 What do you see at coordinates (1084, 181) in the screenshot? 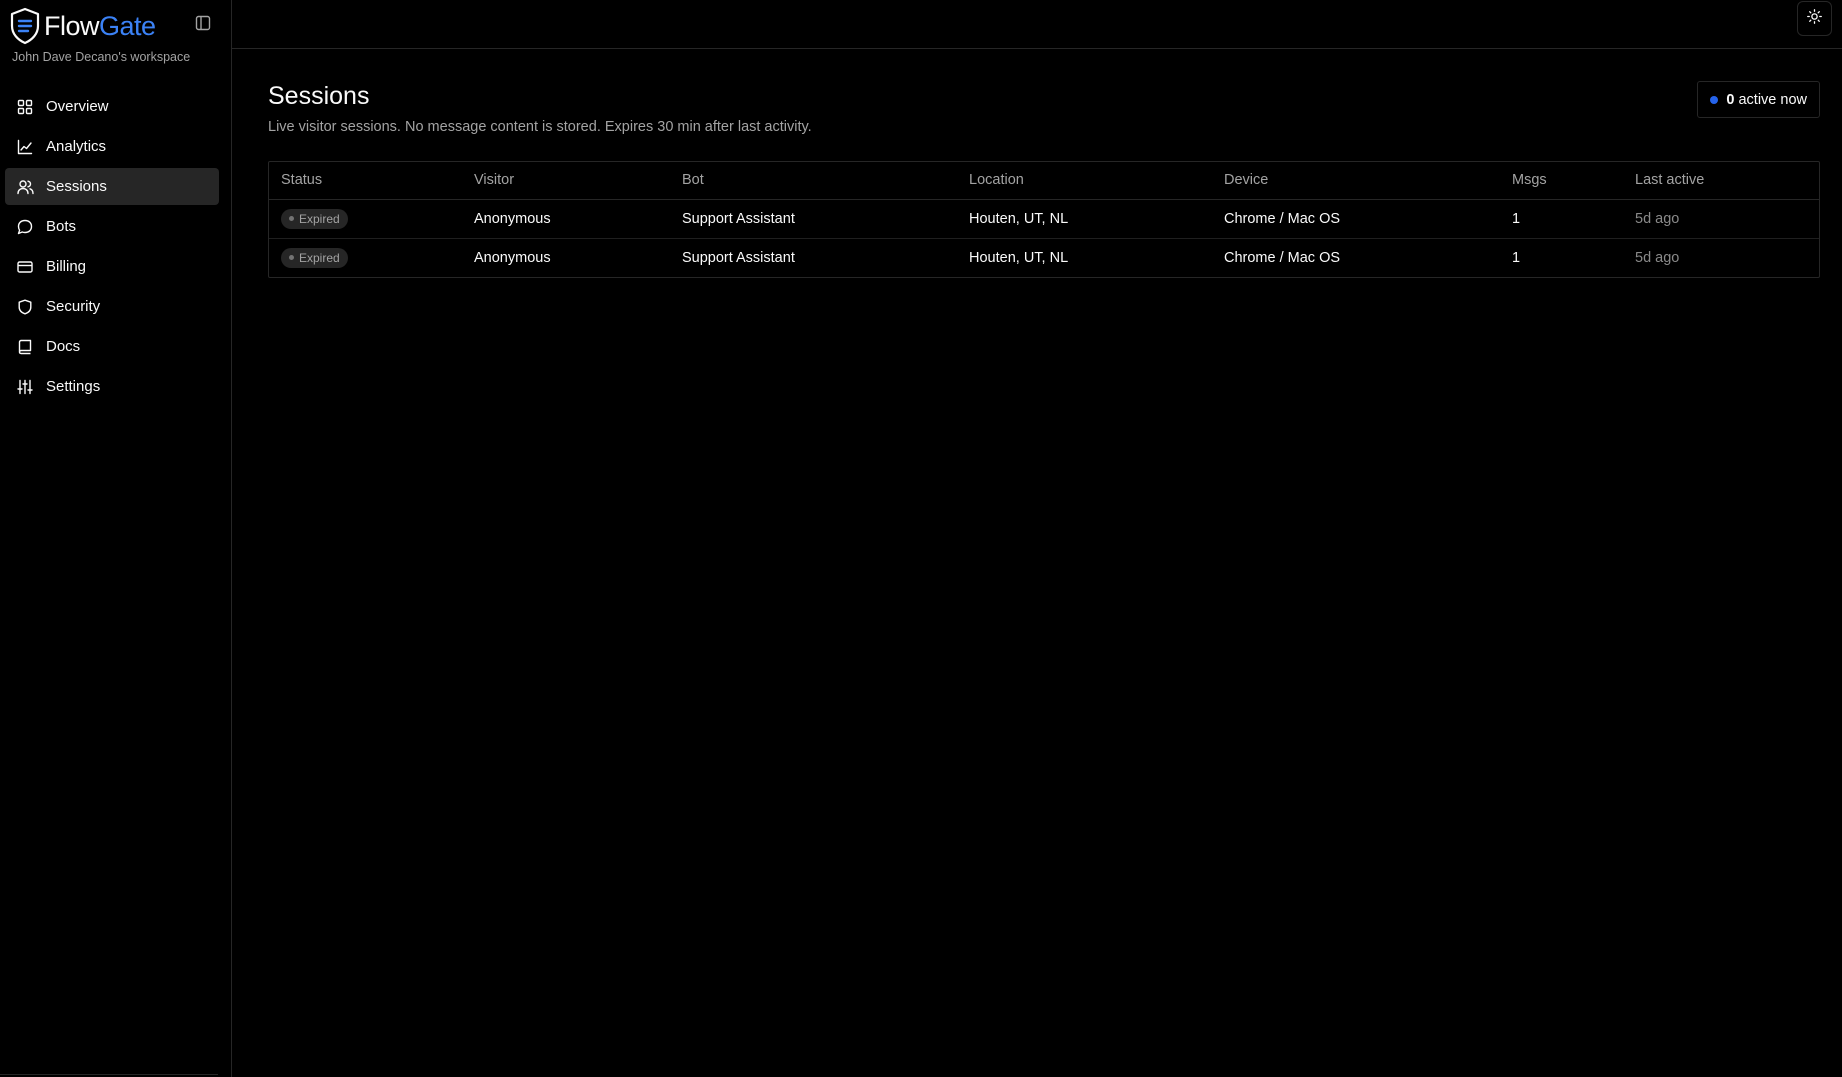
I see `column-header-location: Location` at bounding box center [1084, 181].